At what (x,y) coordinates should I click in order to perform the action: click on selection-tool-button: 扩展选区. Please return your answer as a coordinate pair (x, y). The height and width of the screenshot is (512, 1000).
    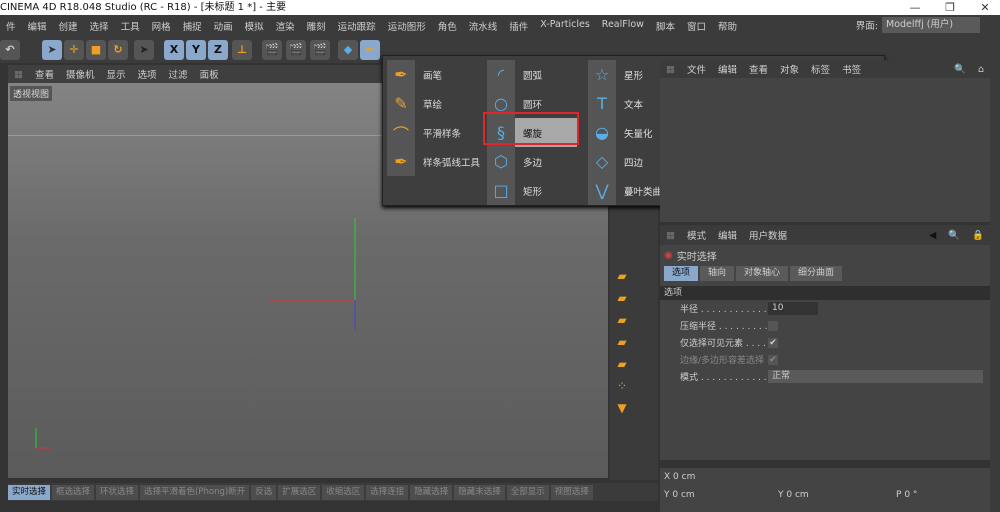
    Looking at the image, I should click on (299, 492).